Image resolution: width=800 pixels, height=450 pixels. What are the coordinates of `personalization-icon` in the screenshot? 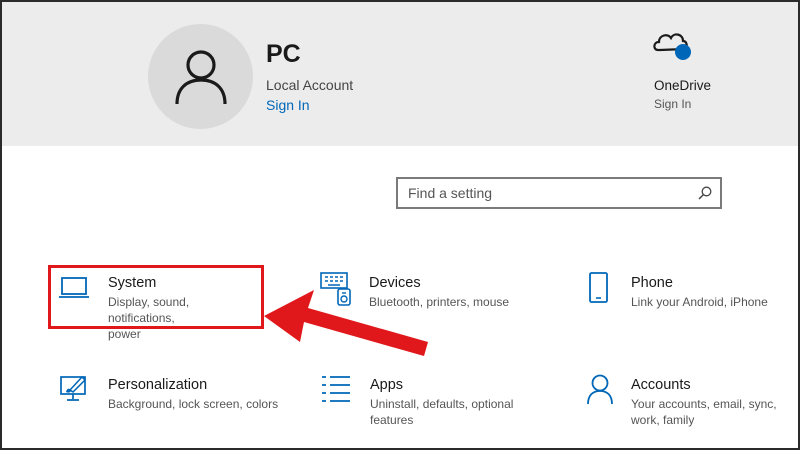 It's located at (73, 388).